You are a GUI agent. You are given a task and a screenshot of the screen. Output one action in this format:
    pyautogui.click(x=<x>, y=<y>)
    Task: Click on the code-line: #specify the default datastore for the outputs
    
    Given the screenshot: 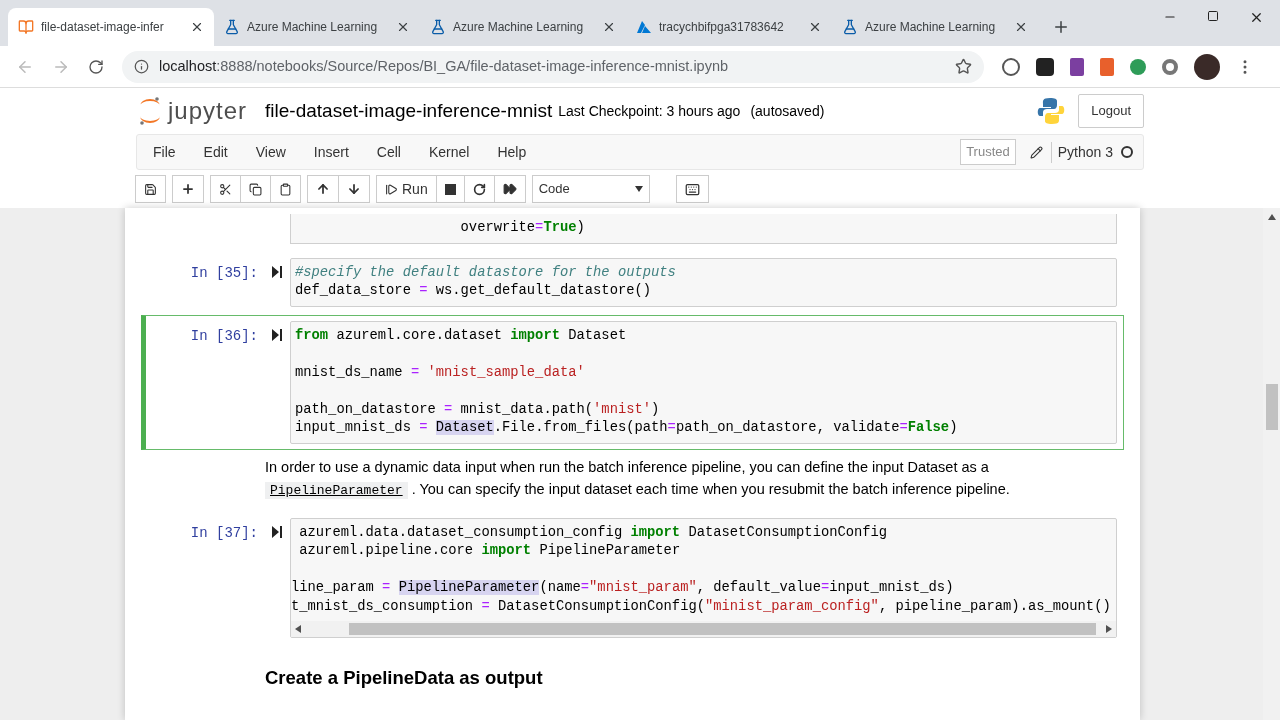 What is the action you would take?
    pyautogui.click(x=485, y=272)
    